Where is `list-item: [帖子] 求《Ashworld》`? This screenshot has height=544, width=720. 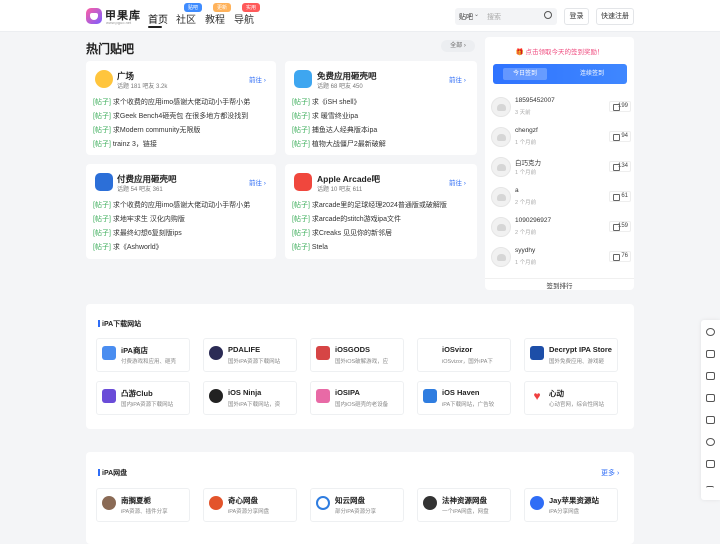
list-item: [帖子] 求《Ashworld》 is located at coordinates (182, 247).